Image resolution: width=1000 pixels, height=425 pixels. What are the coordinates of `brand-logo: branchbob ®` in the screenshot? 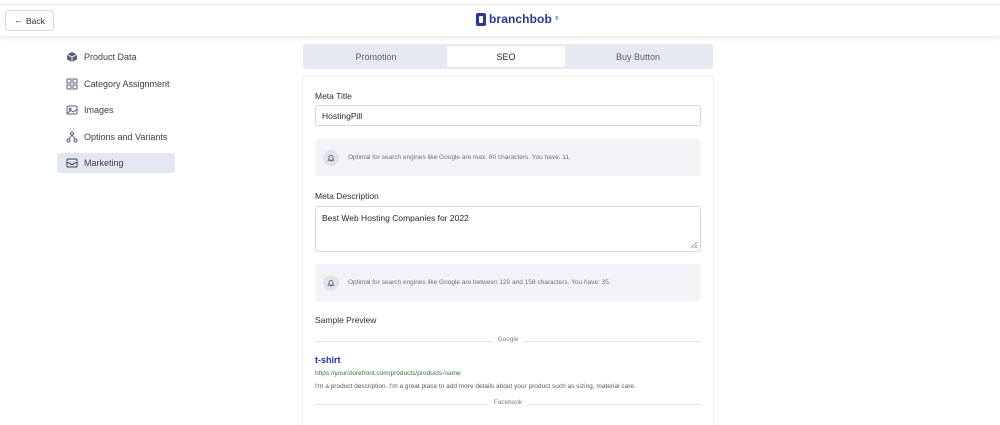 It's located at (517, 19).